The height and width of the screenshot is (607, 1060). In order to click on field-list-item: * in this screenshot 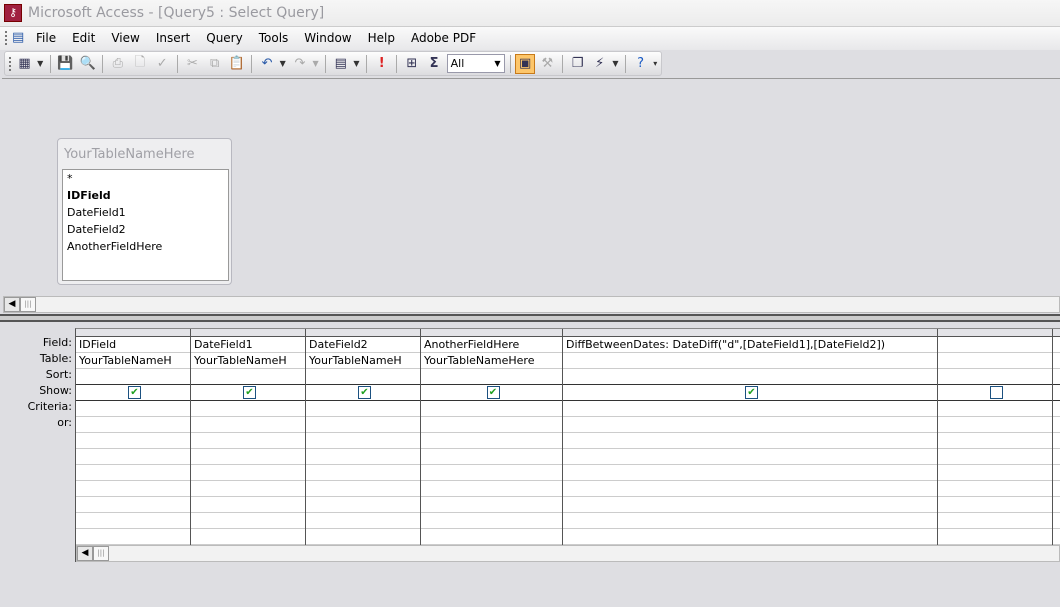, I will do `click(145, 178)`.